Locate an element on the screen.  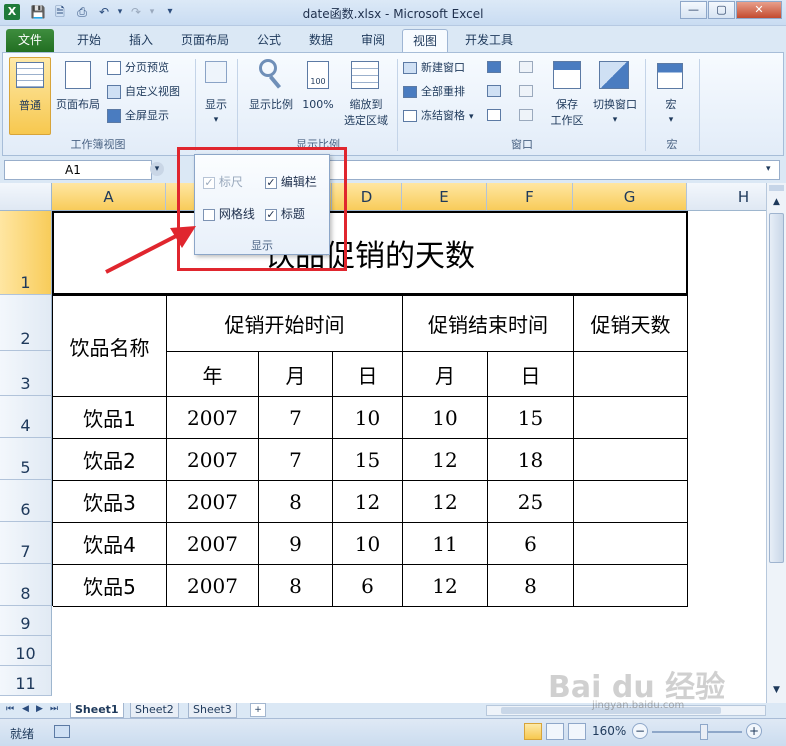
tab-insert: 插入 is located at coordinates (141, 40).